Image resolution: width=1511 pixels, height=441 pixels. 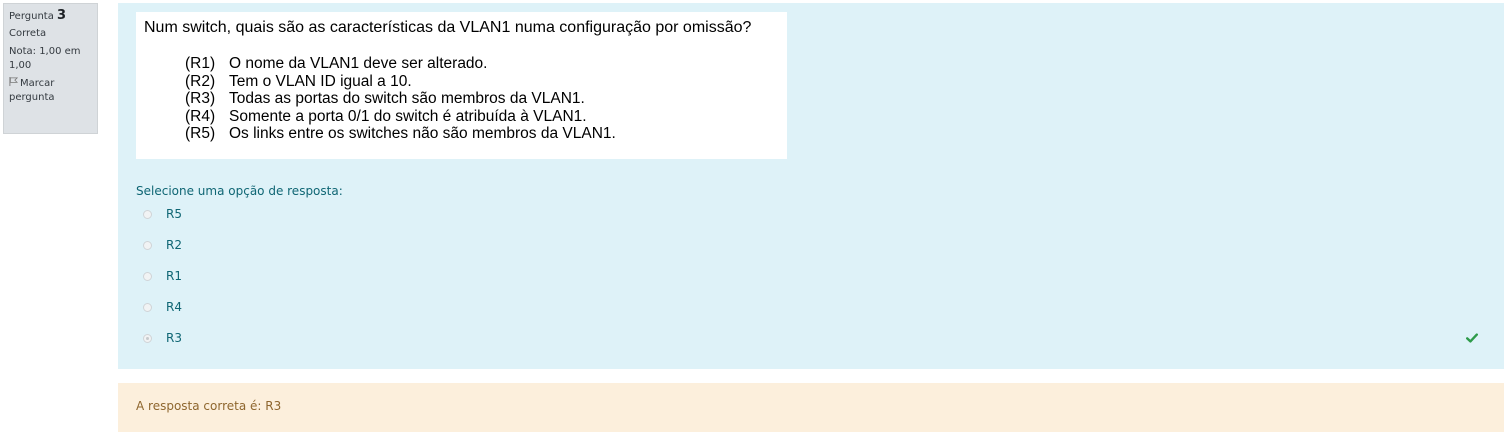 What do you see at coordinates (62, 15) in the screenshot?
I see `question-number: 3` at bounding box center [62, 15].